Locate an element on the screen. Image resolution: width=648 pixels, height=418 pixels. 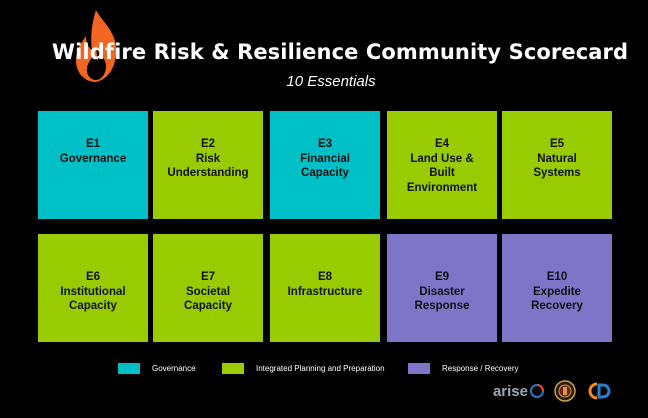
page-subtitle: 10 Essentials is located at coordinates (331, 81).